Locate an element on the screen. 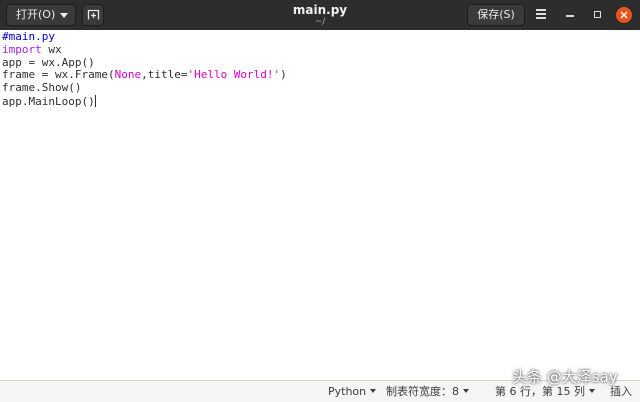 The width and height of the screenshot is (640, 402). file-path: ~/ is located at coordinates (320, 22).